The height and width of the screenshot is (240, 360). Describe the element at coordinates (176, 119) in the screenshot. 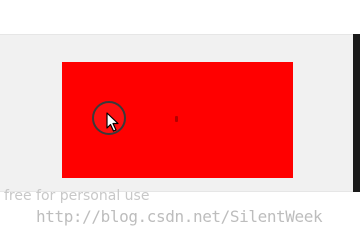

I see `center-marker` at that location.